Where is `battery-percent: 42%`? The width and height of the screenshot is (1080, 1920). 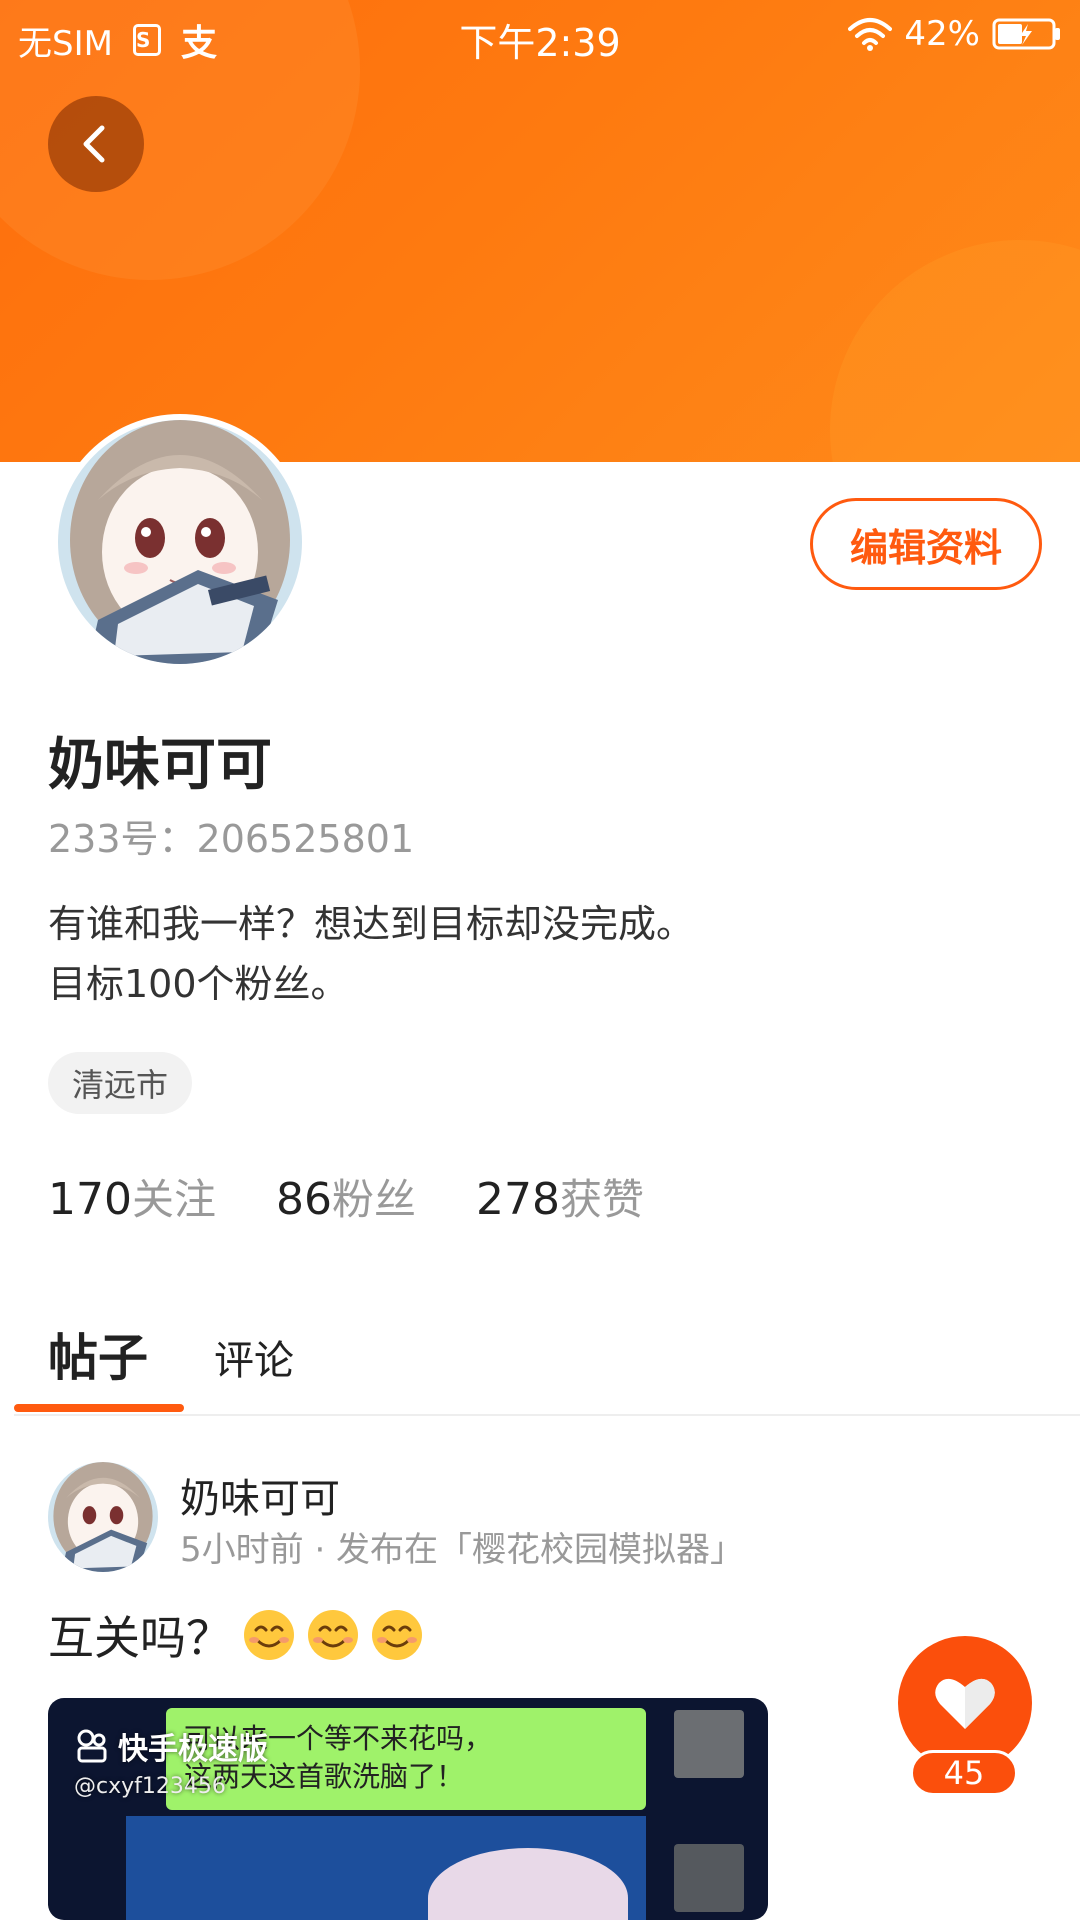
battery-percent: 42% is located at coordinates (942, 34).